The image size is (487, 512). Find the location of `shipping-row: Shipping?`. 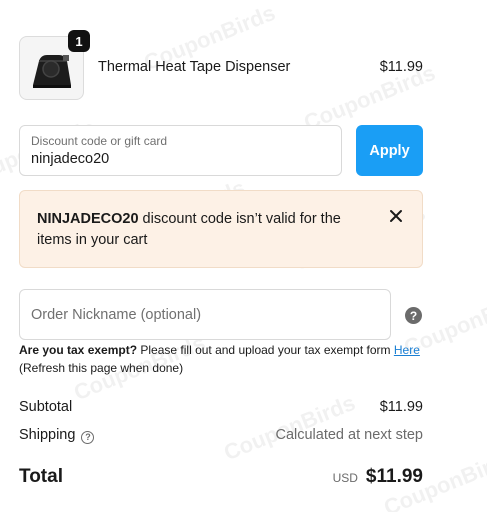

shipping-row: Shipping? is located at coordinates (57, 435).